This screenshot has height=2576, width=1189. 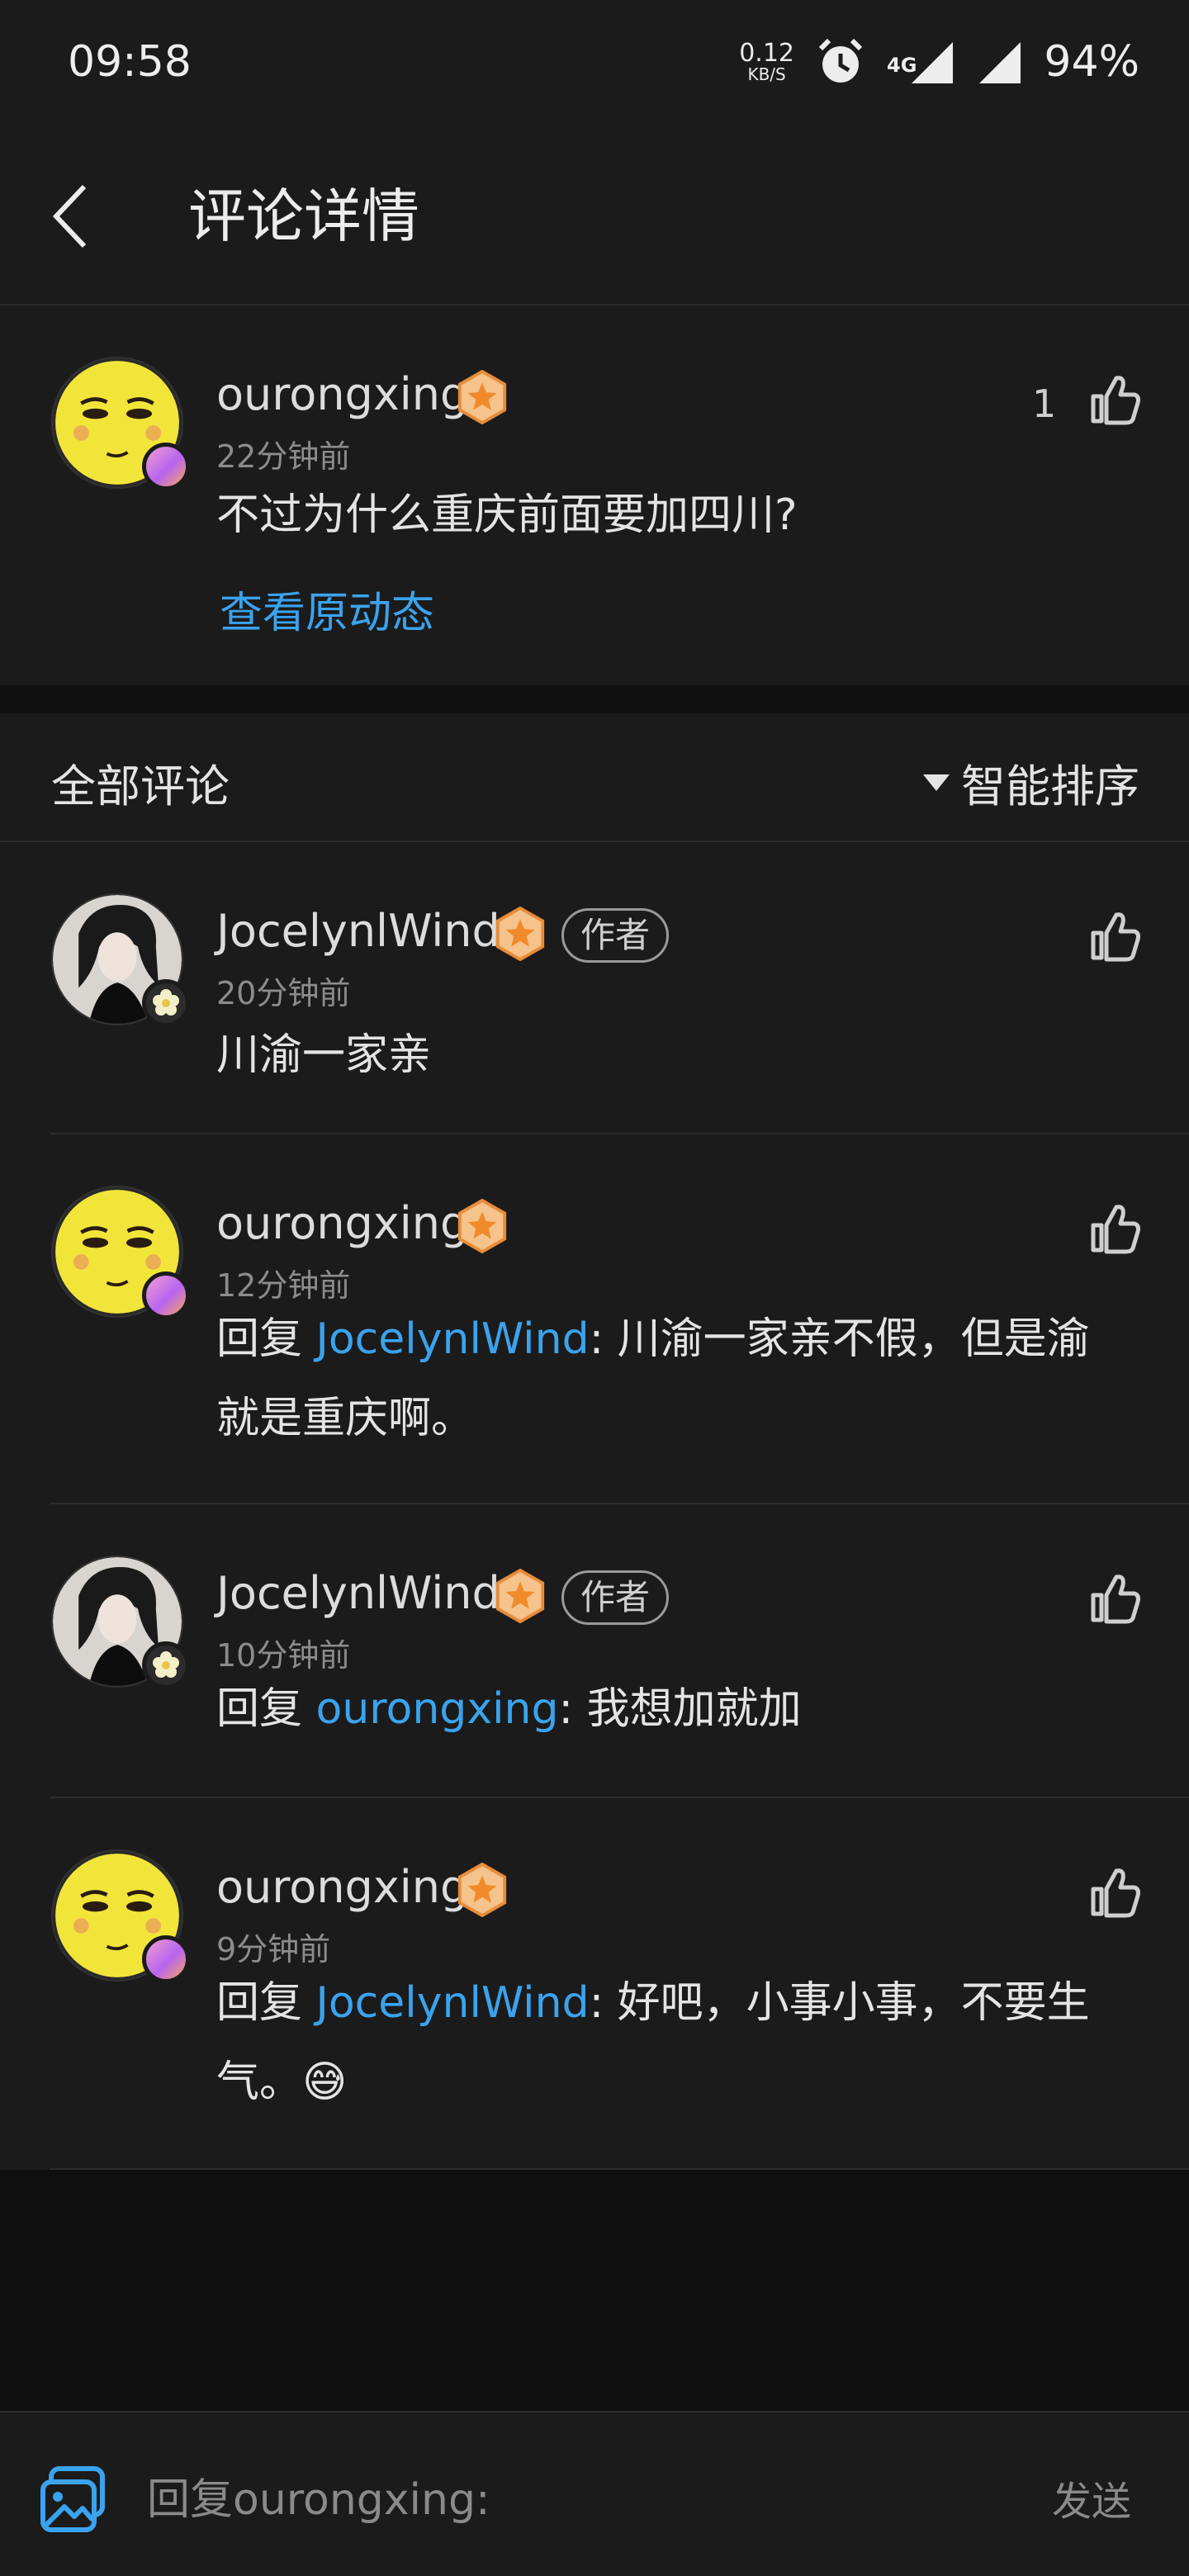 What do you see at coordinates (140, 786) in the screenshot?
I see `all-comments-label: 全部评论` at bounding box center [140, 786].